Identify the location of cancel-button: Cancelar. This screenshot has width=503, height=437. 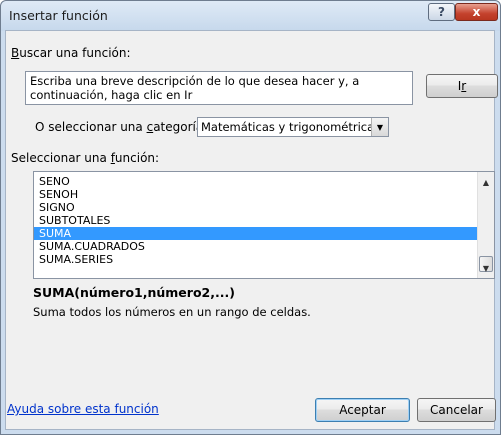
(456, 410).